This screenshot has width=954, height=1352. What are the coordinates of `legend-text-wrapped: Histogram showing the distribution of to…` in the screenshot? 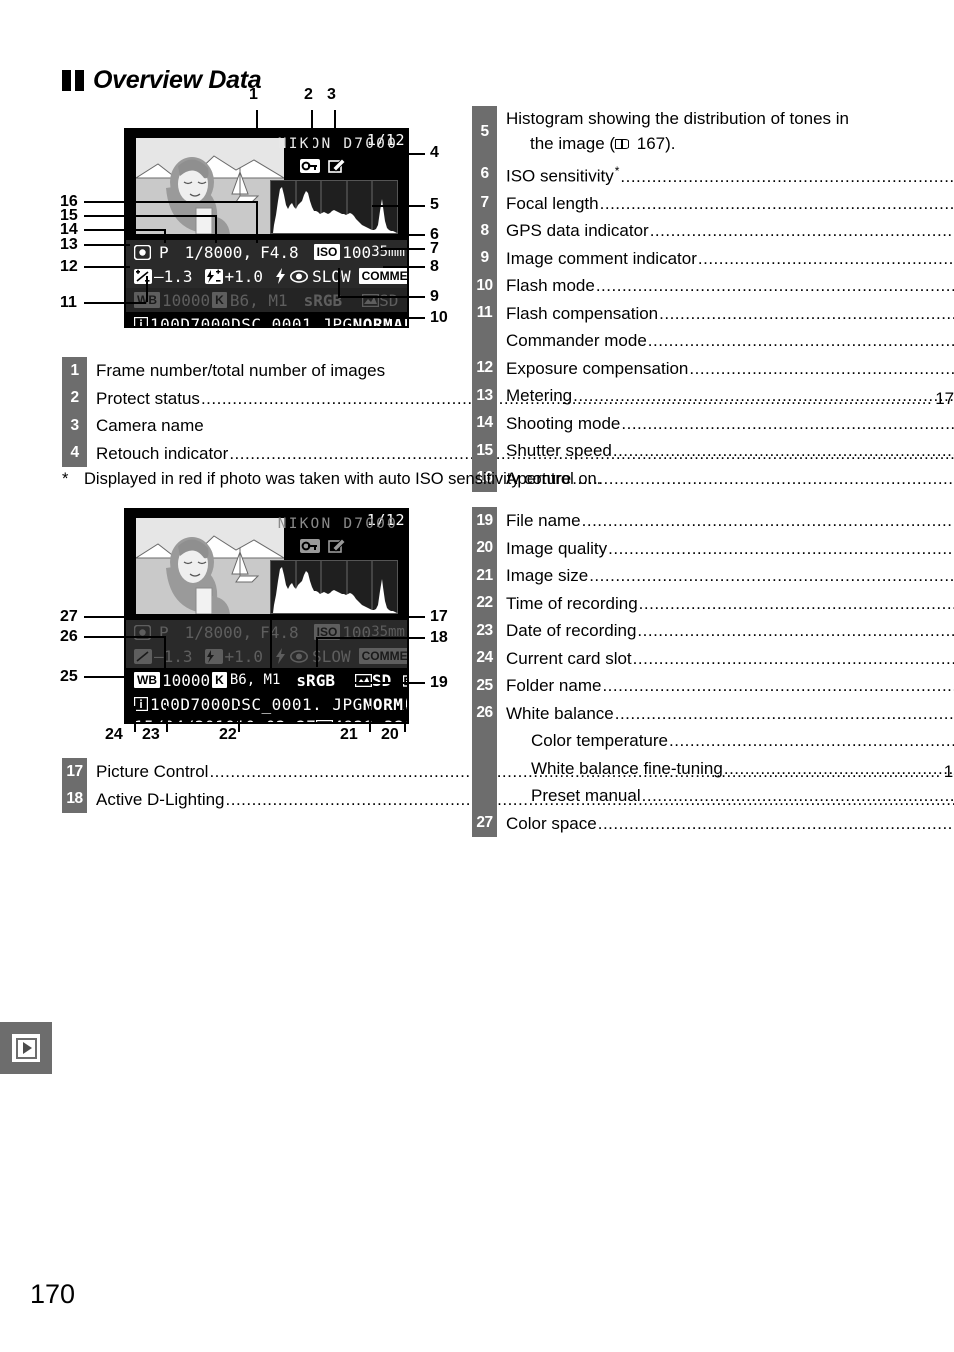 It's located at (680, 131).